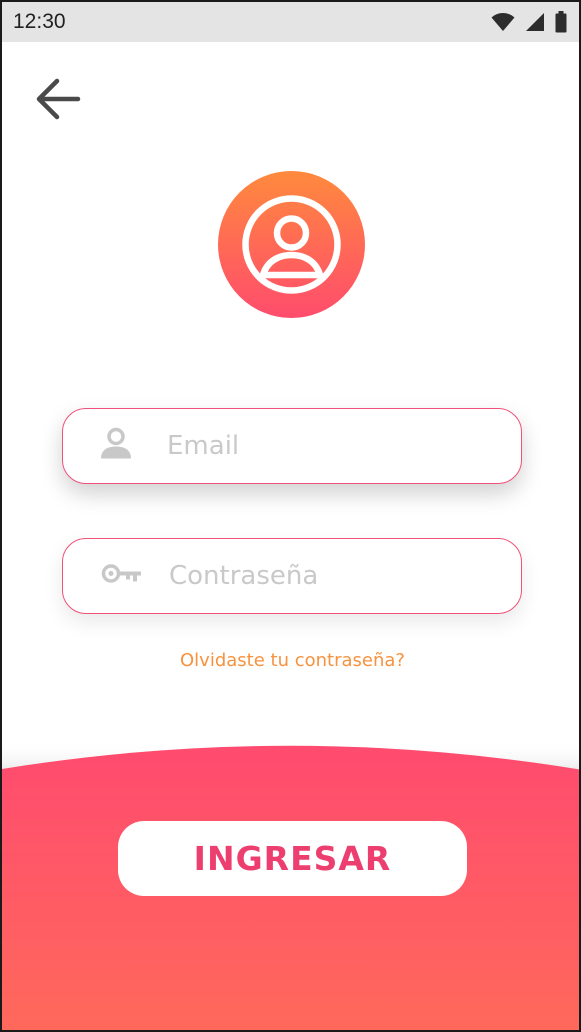 This screenshot has width=581, height=1032. I want to click on arrow-left-icon, so click(58, 99).